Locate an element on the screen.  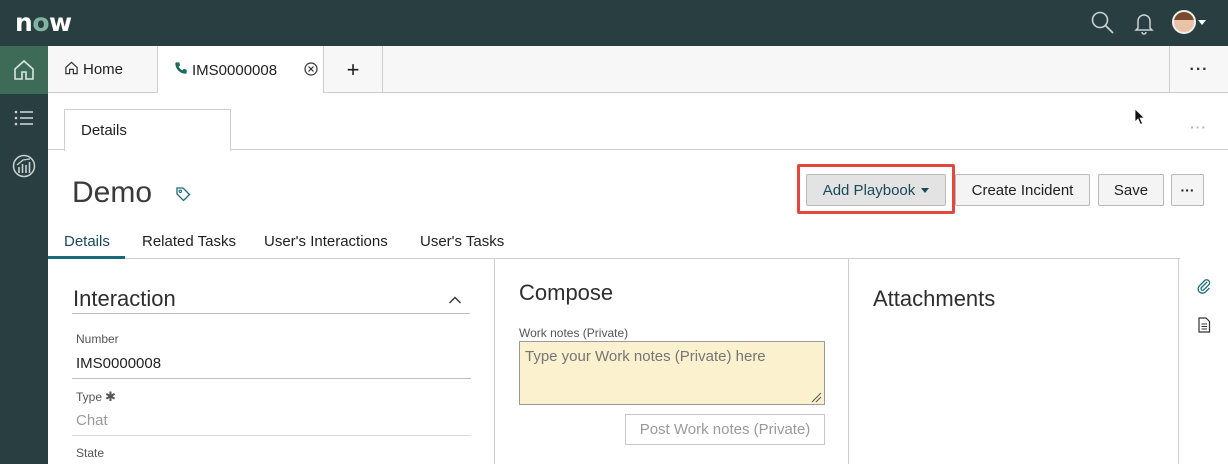
tab-ims0000008: IMS0000008 is located at coordinates (241, 70).